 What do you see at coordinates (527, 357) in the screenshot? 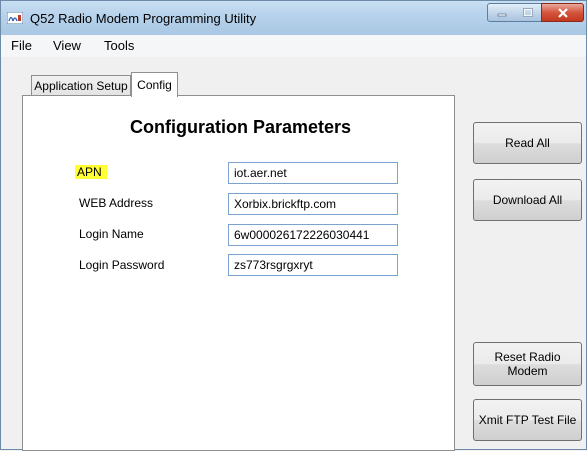
I see `reset-radio-modem-label-line1: Reset Radio` at bounding box center [527, 357].